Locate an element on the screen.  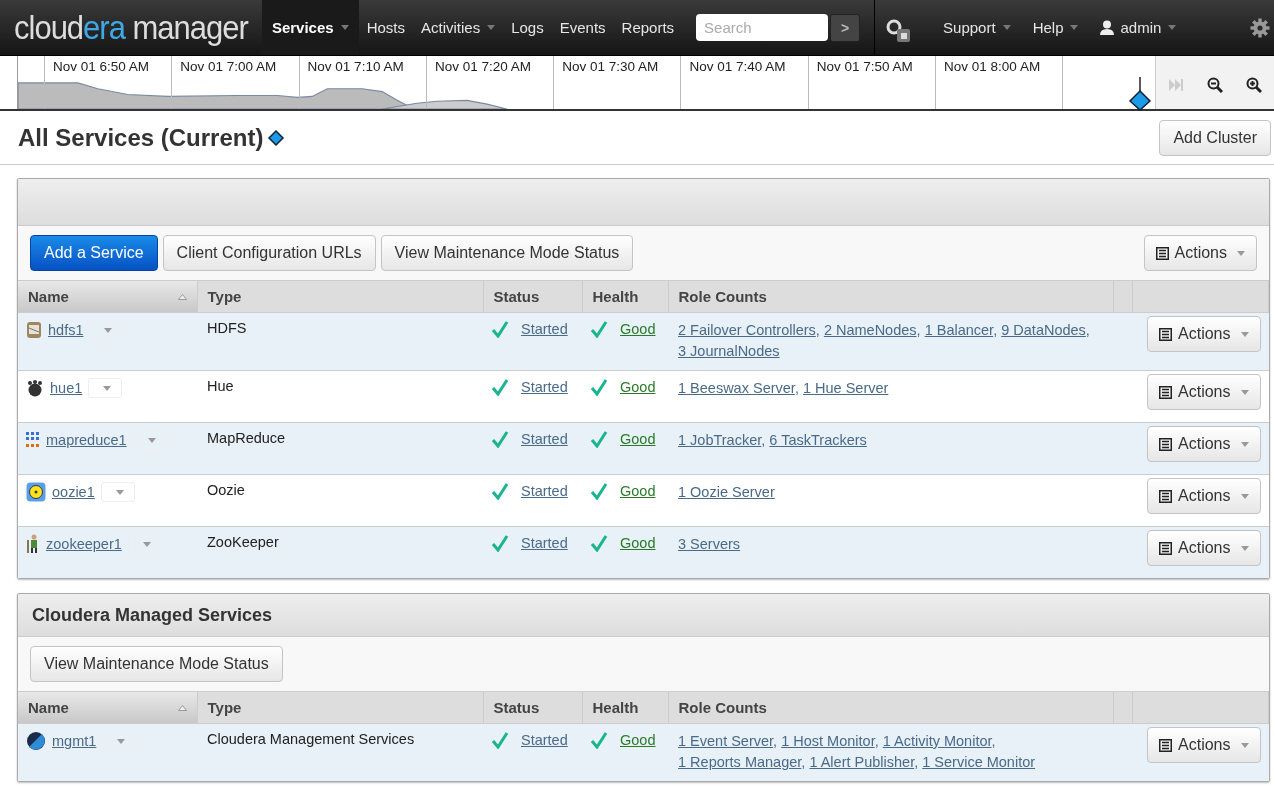
logo: cloudera manager is located at coordinates (131, 27).